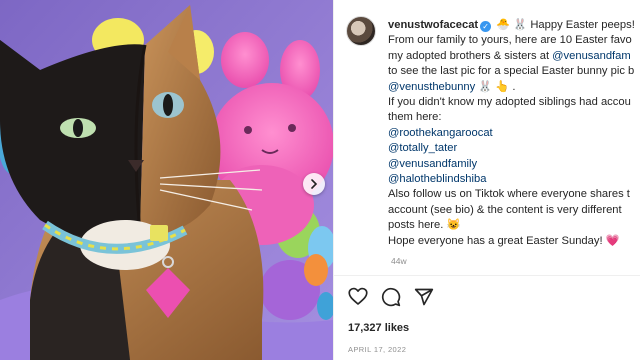 The height and width of the screenshot is (360, 640). I want to click on intro-text: Happy Easter peeps!, so click(582, 25).